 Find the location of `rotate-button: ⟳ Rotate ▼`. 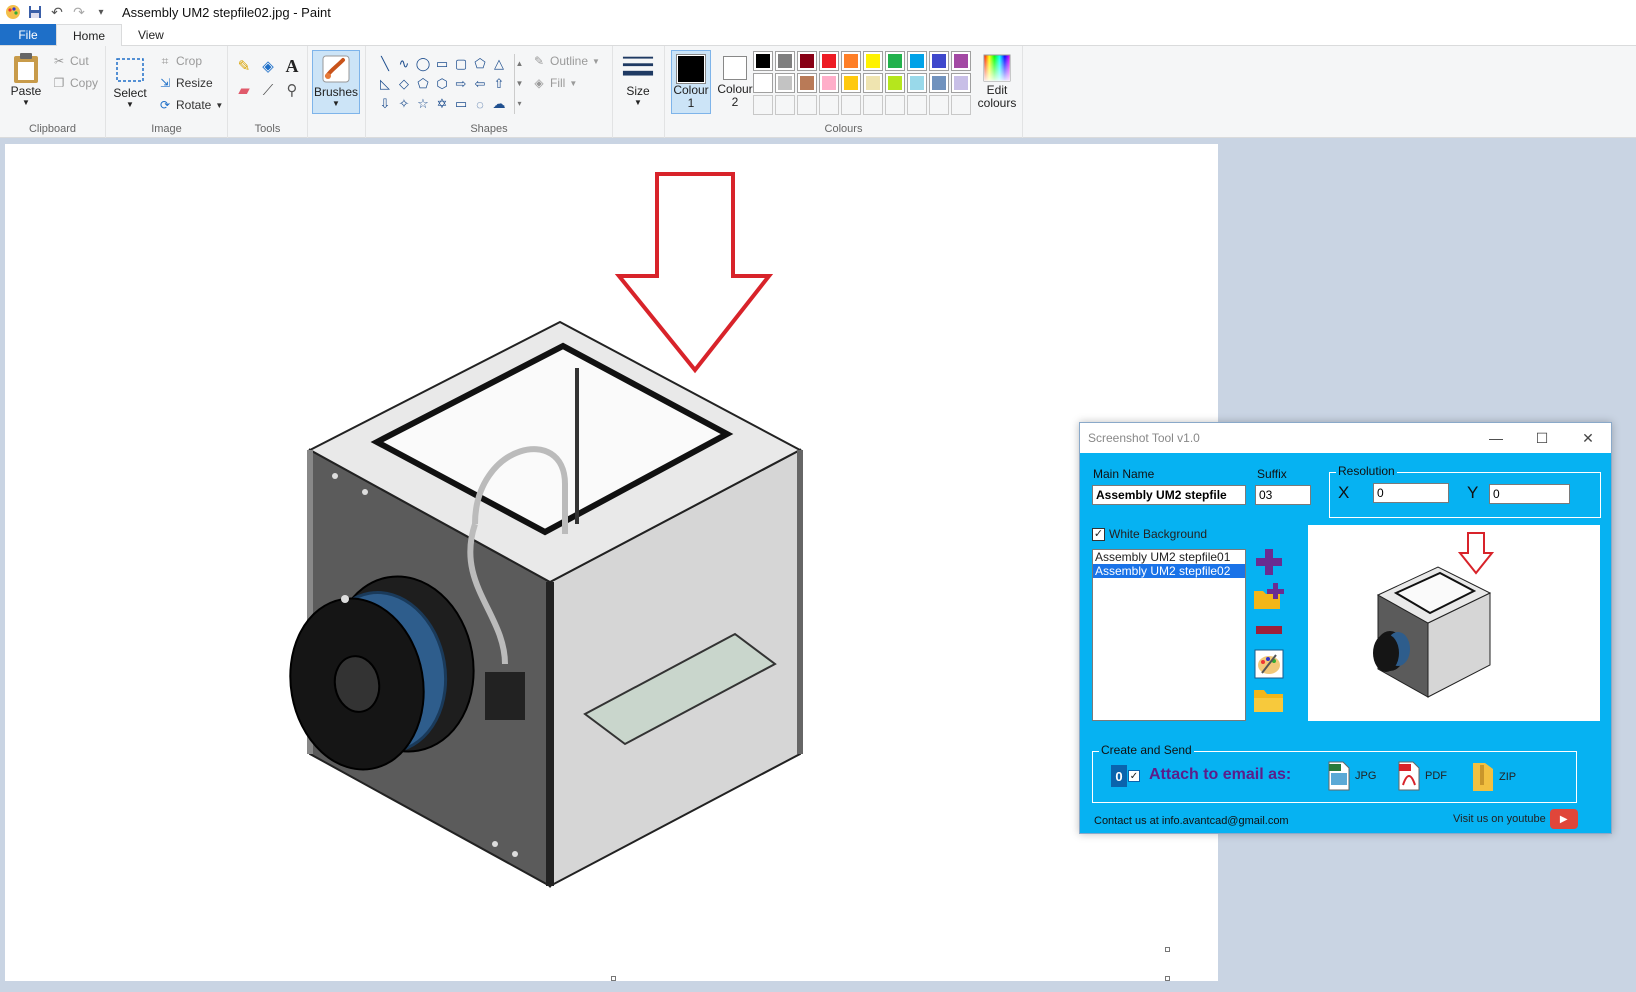

rotate-button: ⟳ Rotate ▼ is located at coordinates (190, 105).